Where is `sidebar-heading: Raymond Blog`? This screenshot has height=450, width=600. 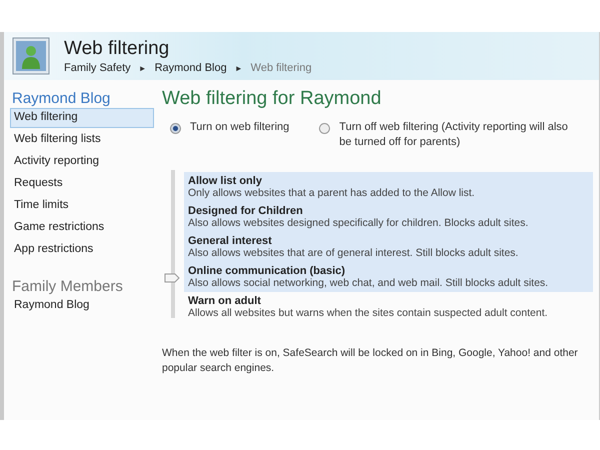 sidebar-heading: Raymond Blog is located at coordinates (61, 98).